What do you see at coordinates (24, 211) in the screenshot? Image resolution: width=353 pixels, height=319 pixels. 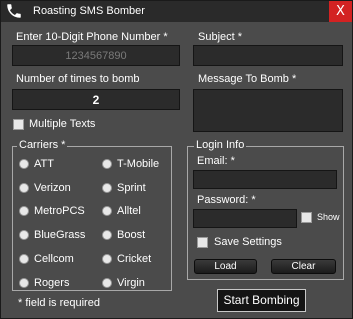 I see `carrier-radio-metropcs` at bounding box center [24, 211].